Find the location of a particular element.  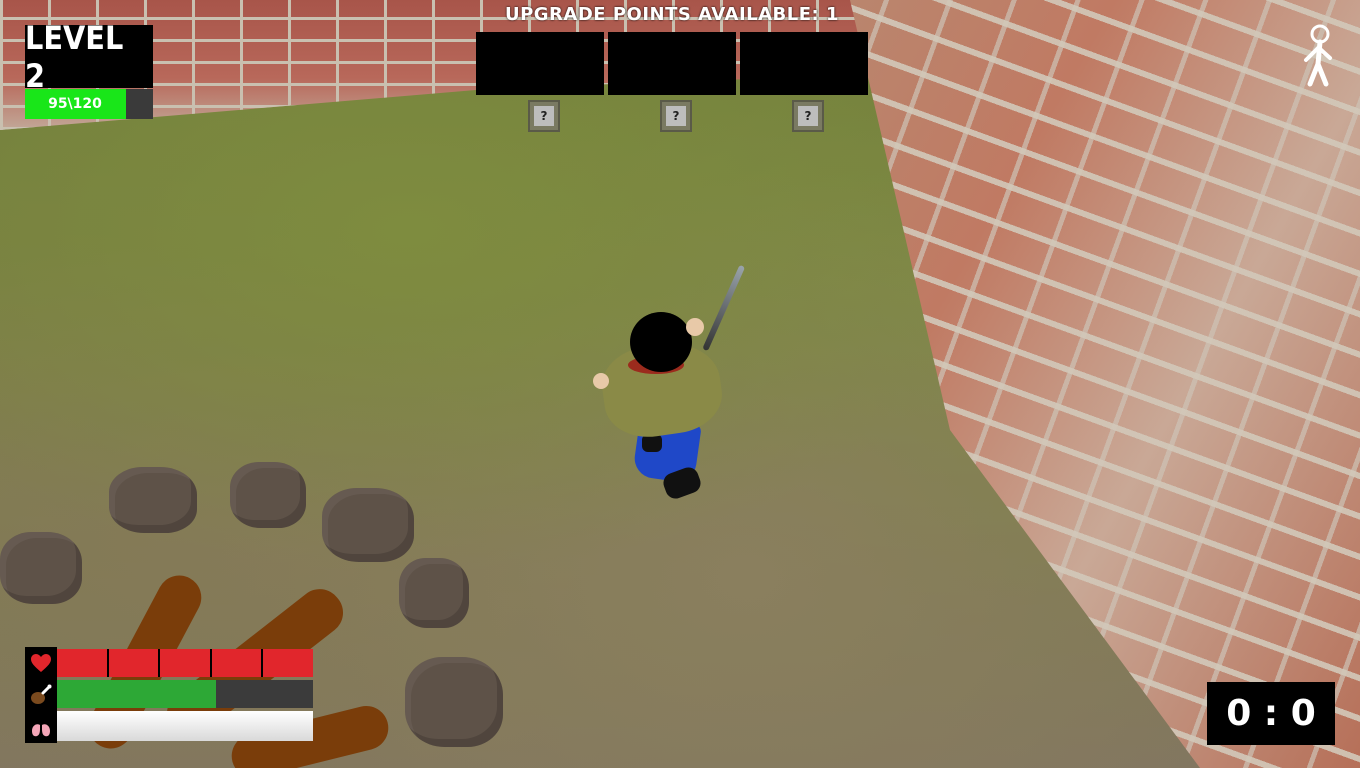

level-indicator: LEVEL 2 is located at coordinates (89, 57).